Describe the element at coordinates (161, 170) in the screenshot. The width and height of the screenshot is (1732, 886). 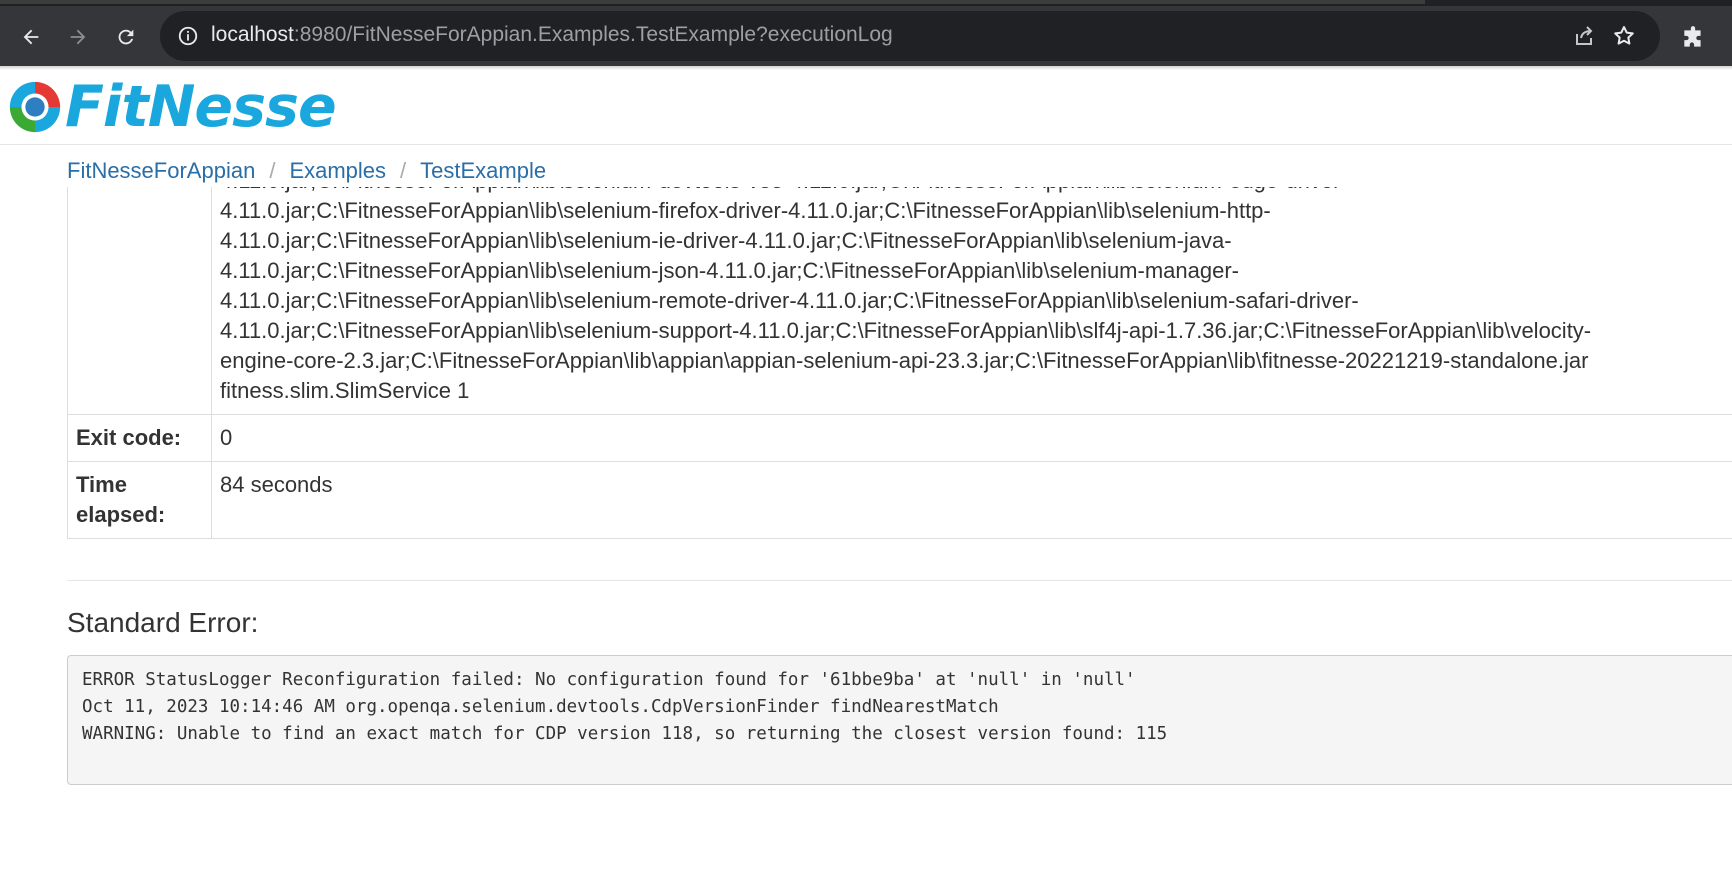
I see `breadcrumb-item-fitnesseforappian: FitNesseForAppian` at that location.